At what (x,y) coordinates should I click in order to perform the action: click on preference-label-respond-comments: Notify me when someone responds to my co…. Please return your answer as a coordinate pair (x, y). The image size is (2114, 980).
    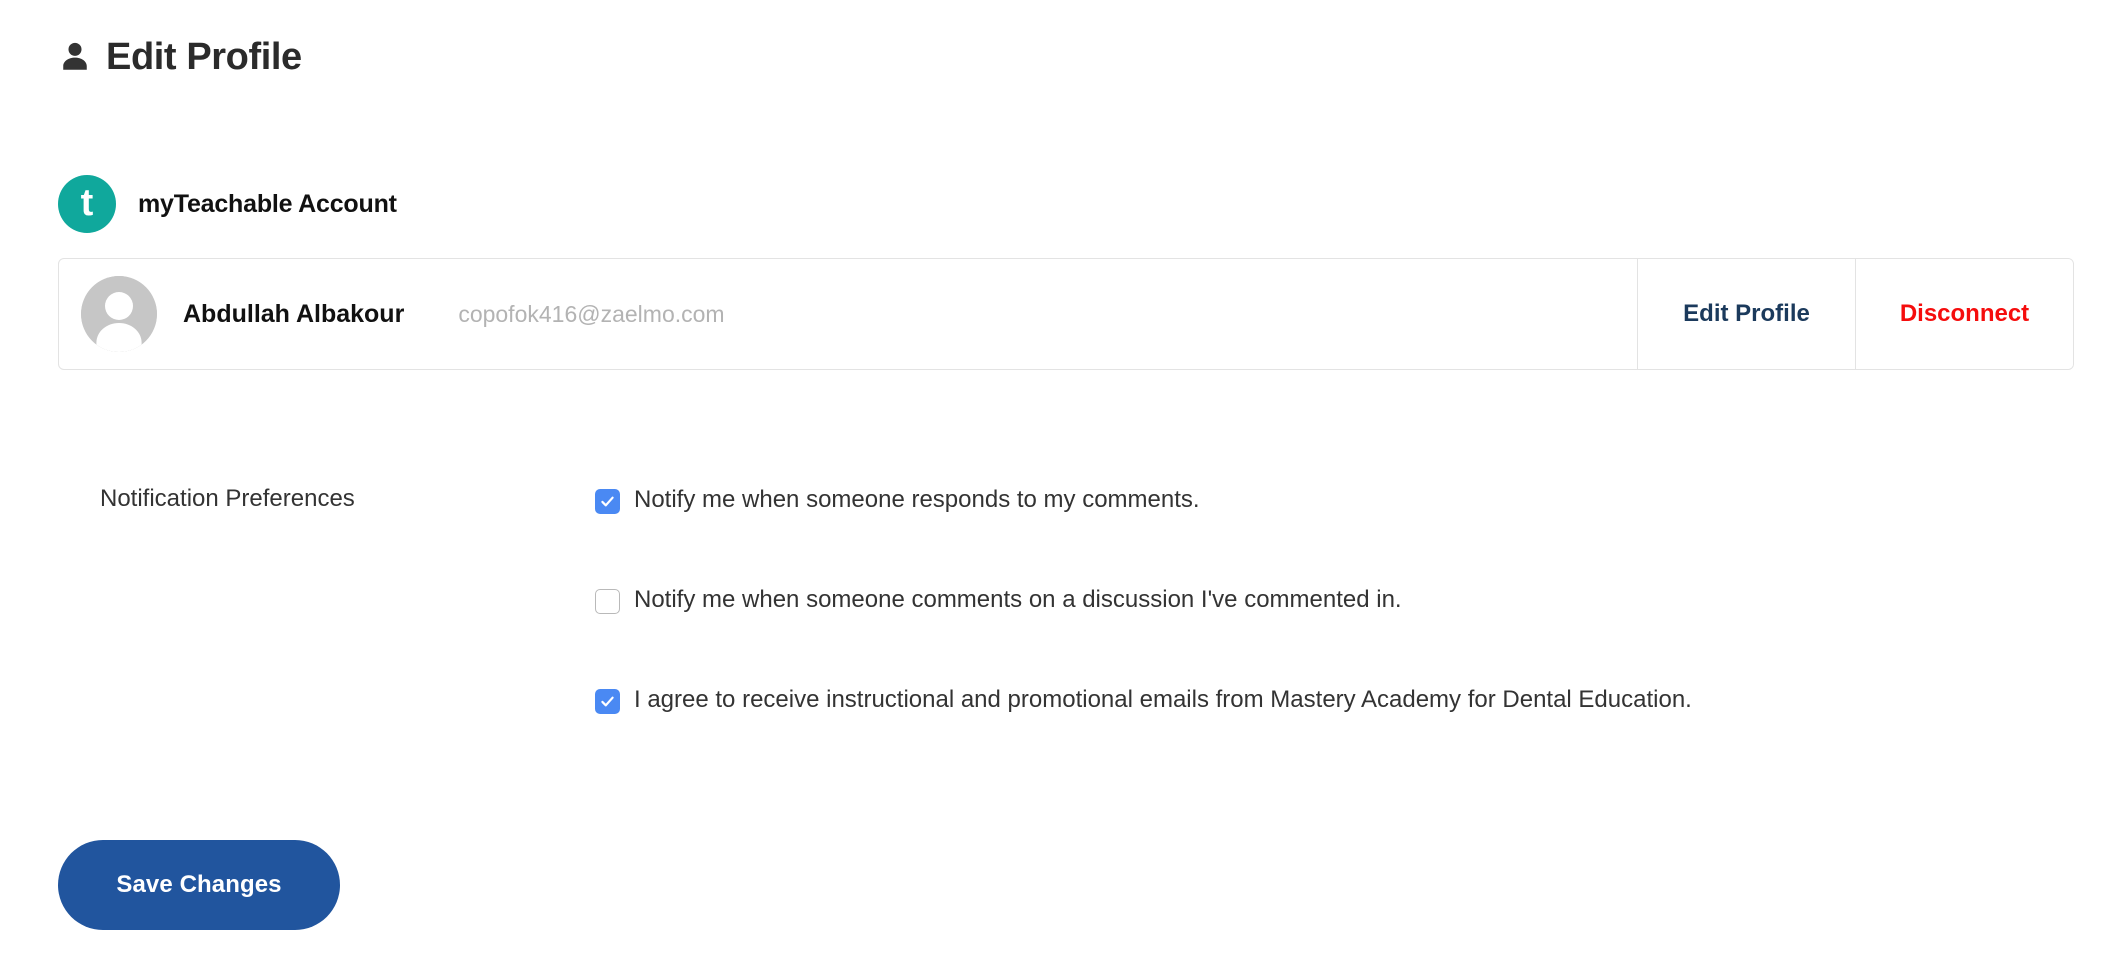
    Looking at the image, I should click on (917, 499).